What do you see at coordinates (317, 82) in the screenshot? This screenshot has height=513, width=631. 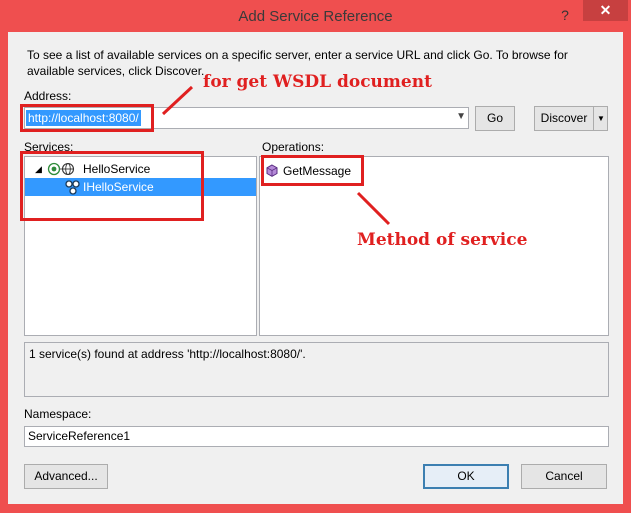 I see `annotation-wsdl-text: for get WSDL document` at bounding box center [317, 82].